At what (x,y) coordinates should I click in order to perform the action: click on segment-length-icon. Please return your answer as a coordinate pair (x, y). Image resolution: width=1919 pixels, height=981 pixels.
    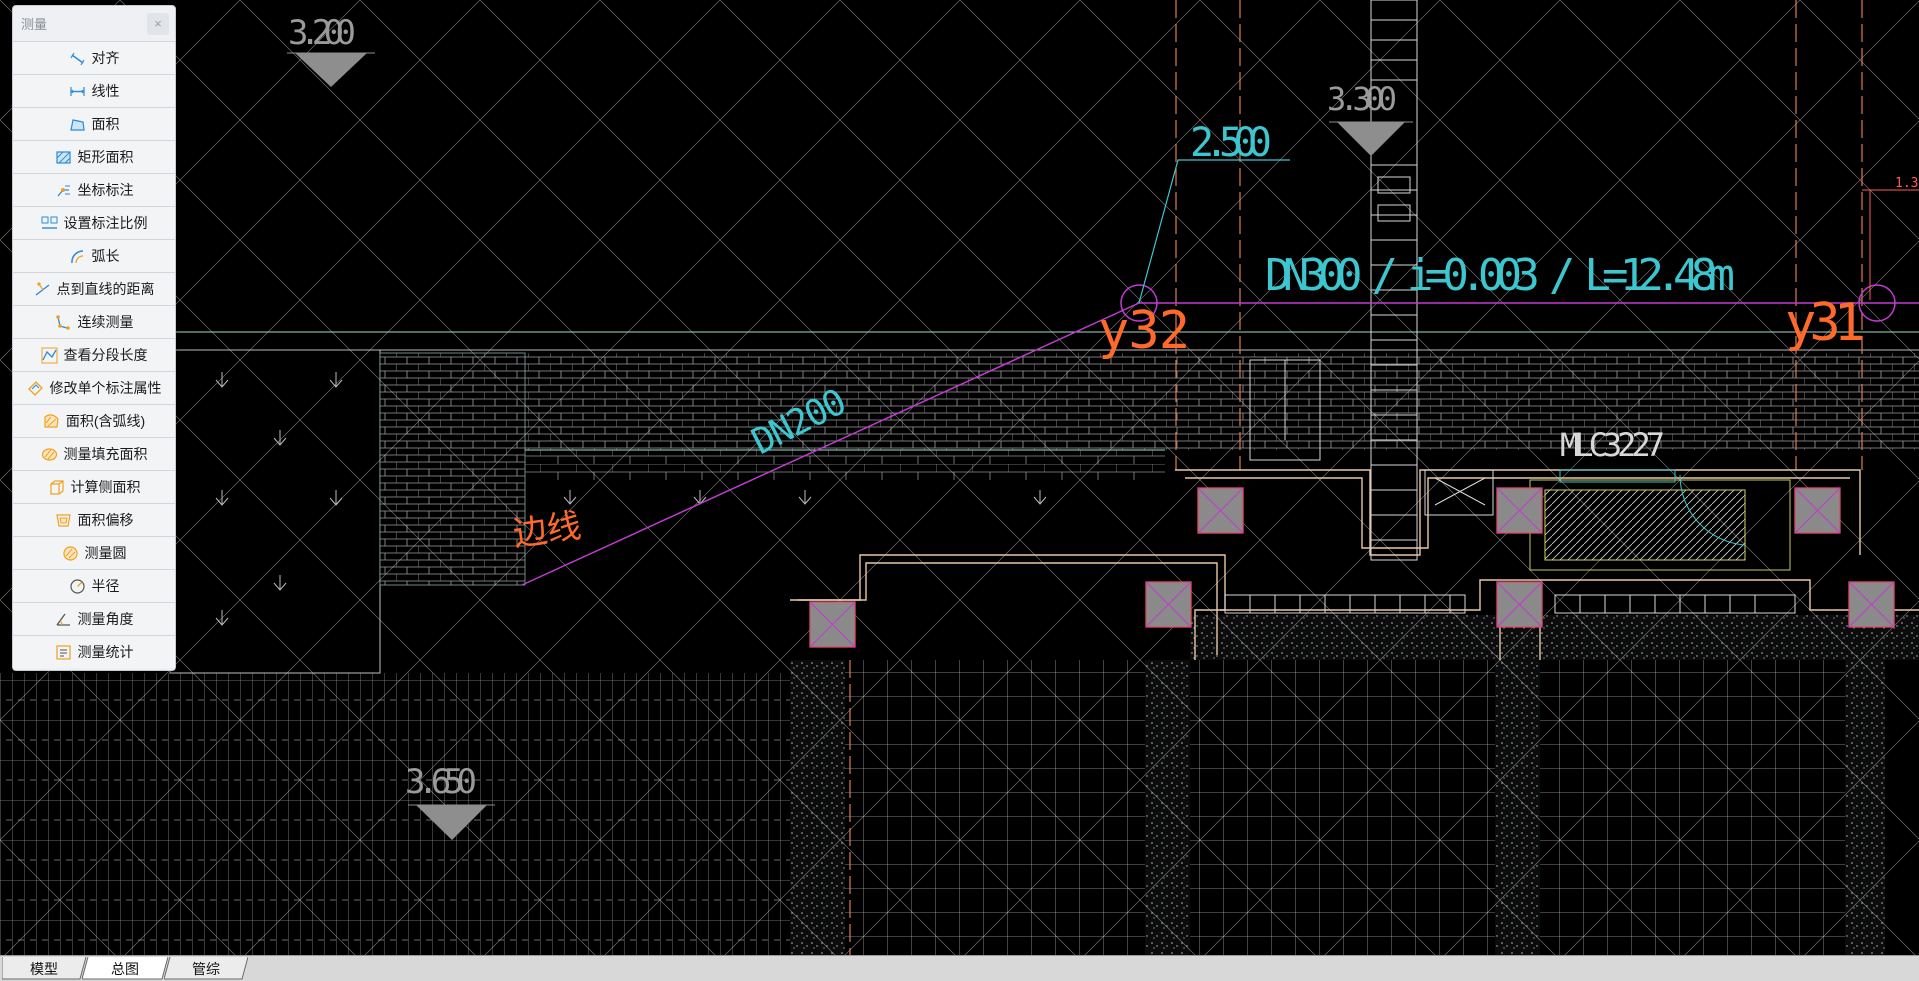
    Looking at the image, I should click on (49, 355).